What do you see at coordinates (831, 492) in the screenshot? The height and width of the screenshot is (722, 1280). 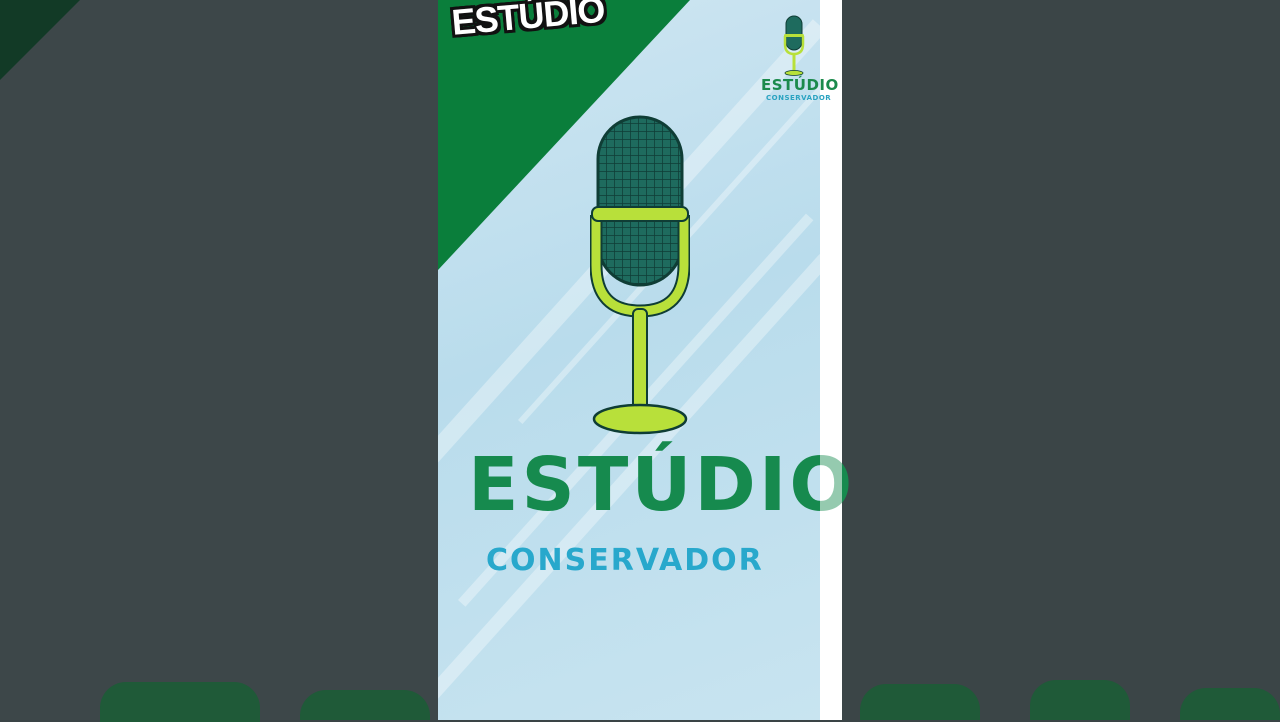 I see `panel-edge-overlay` at bounding box center [831, 492].